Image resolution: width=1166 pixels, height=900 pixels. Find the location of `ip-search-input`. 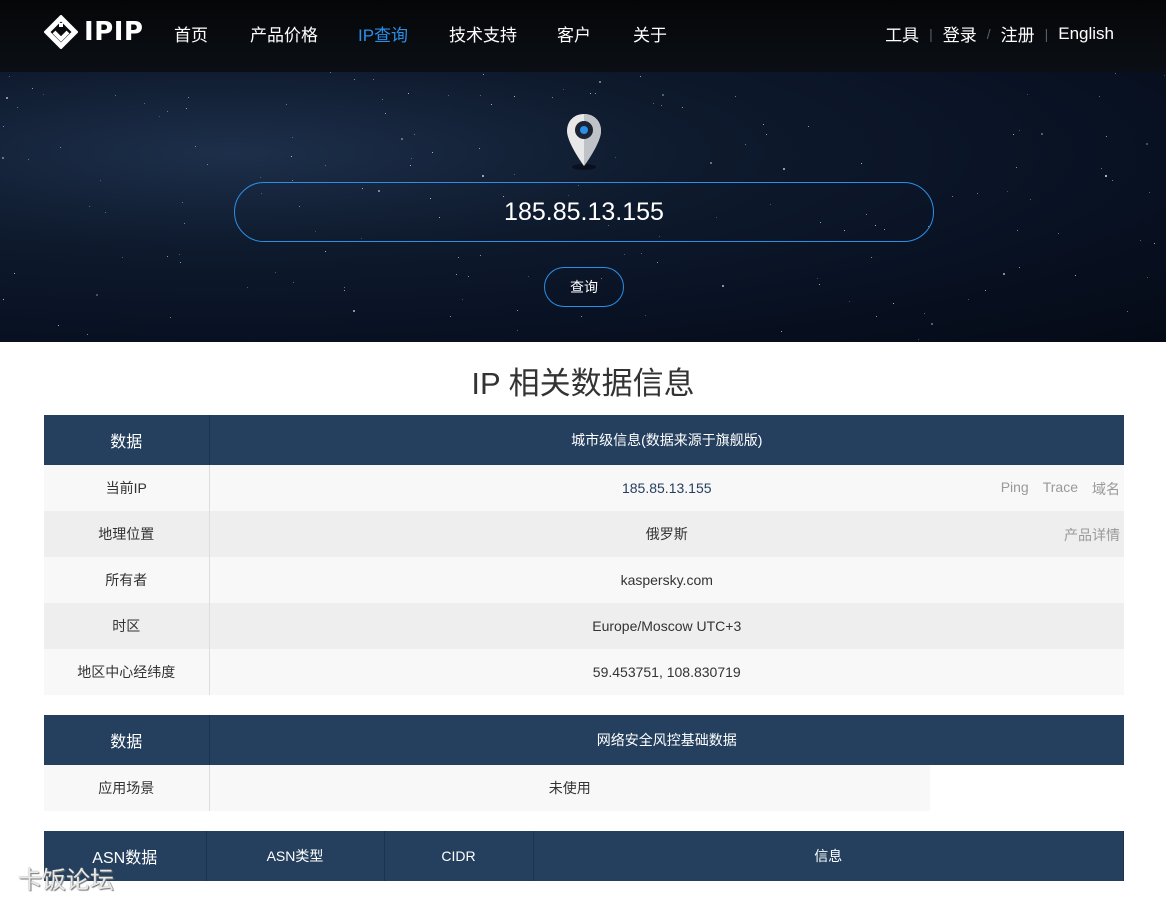

ip-search-input is located at coordinates (584, 212).